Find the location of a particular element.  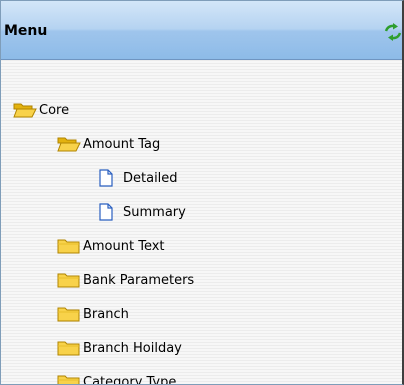

tree-node-amount-tag: Amount Tag is located at coordinates (108, 144).